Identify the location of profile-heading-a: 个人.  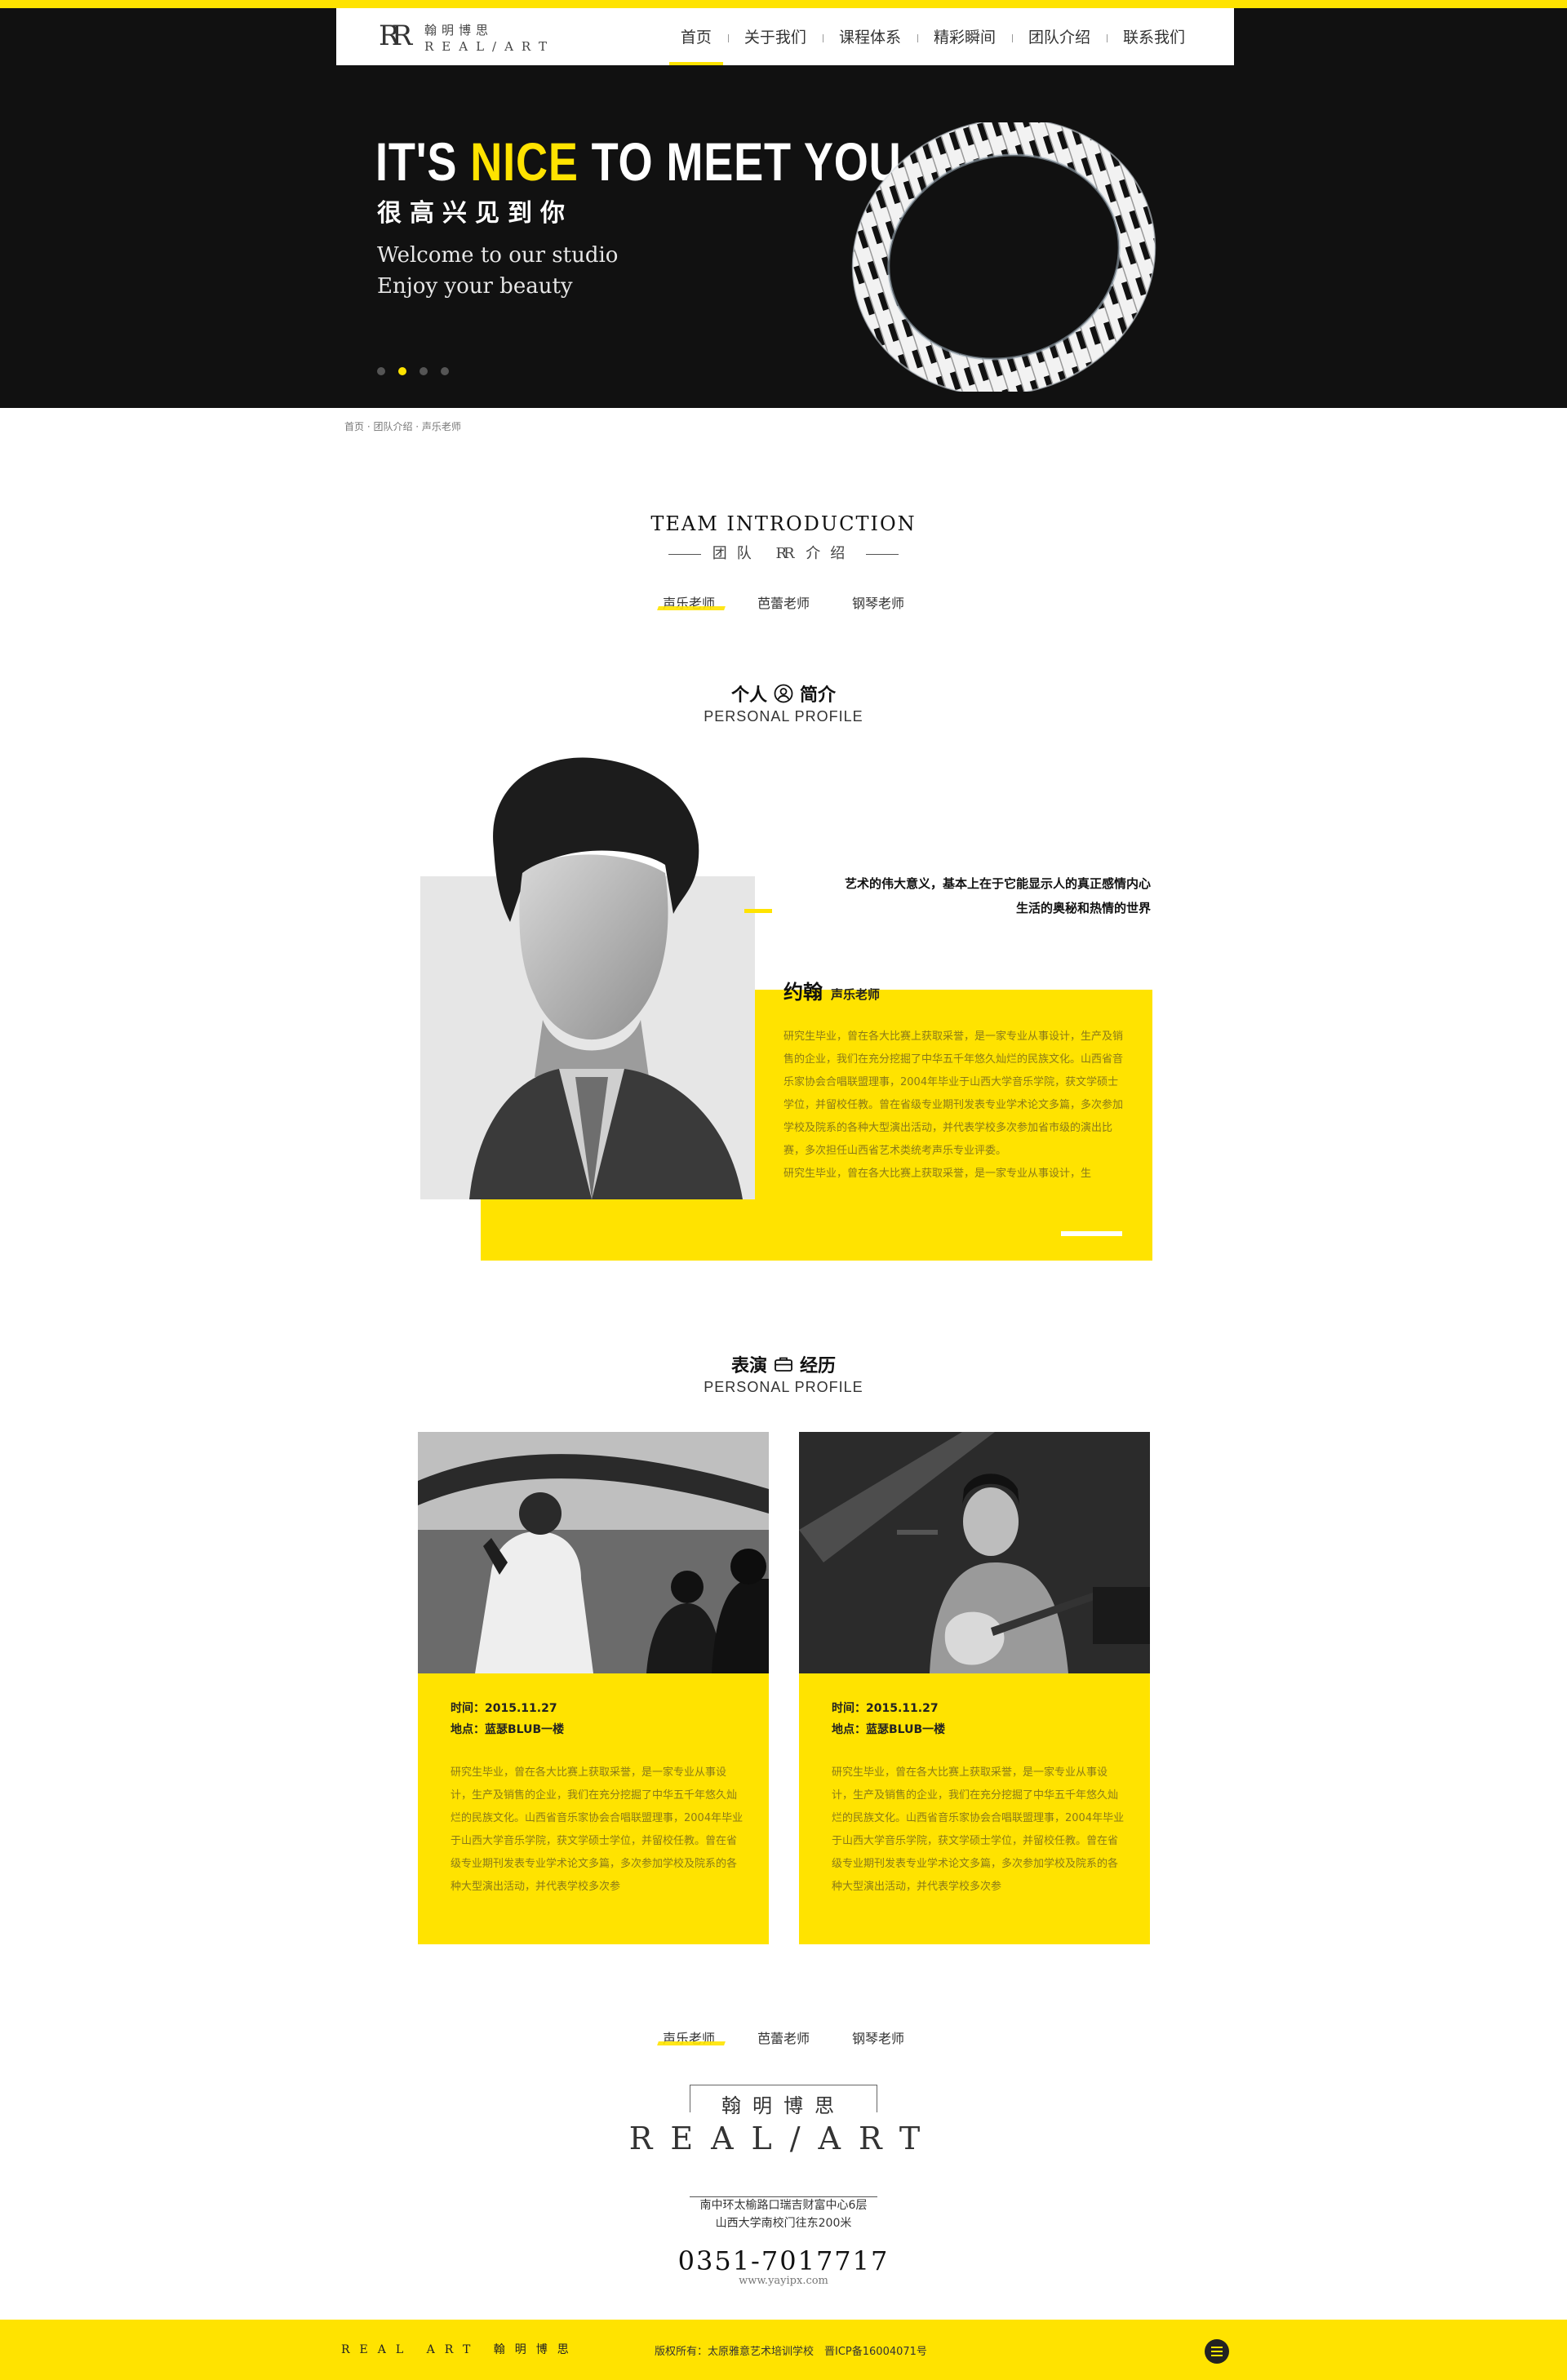
(748, 696).